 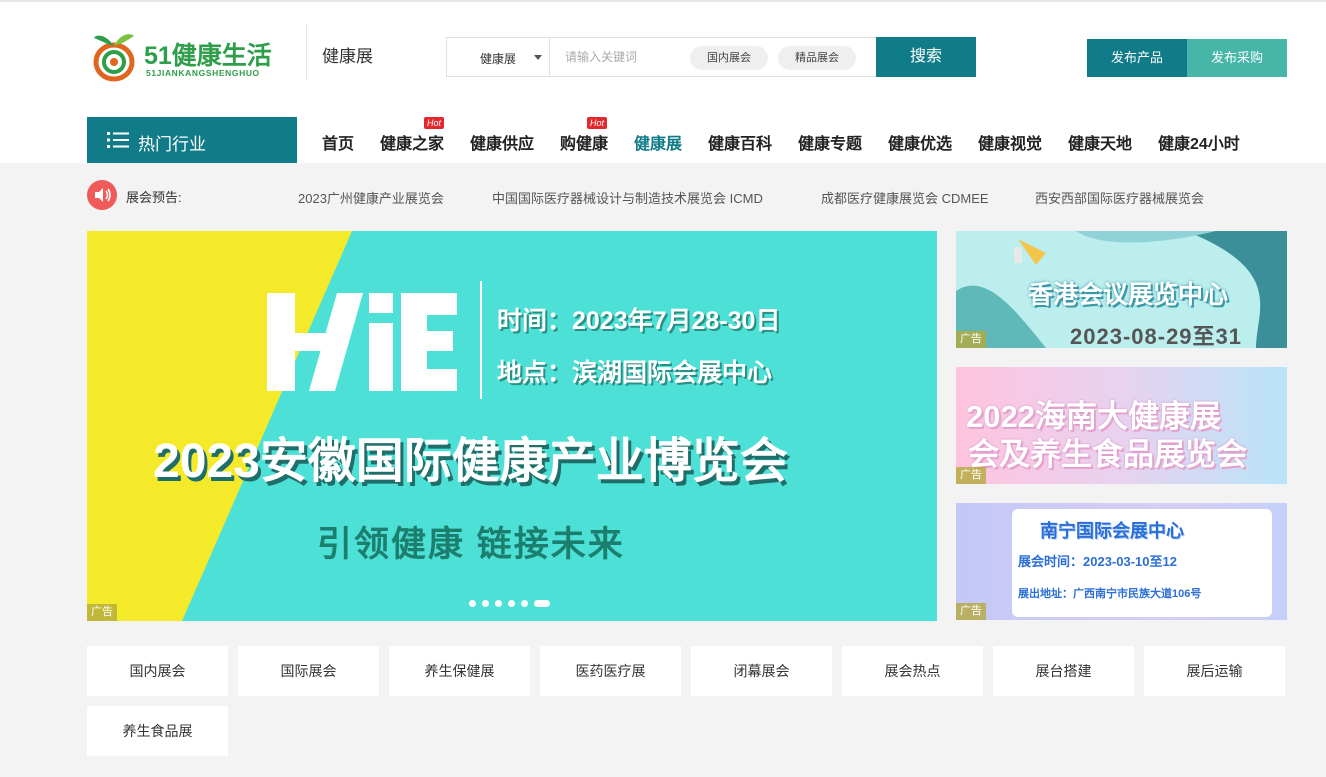 I want to click on nav-health-world: 健康天地, so click(x=1100, y=142).